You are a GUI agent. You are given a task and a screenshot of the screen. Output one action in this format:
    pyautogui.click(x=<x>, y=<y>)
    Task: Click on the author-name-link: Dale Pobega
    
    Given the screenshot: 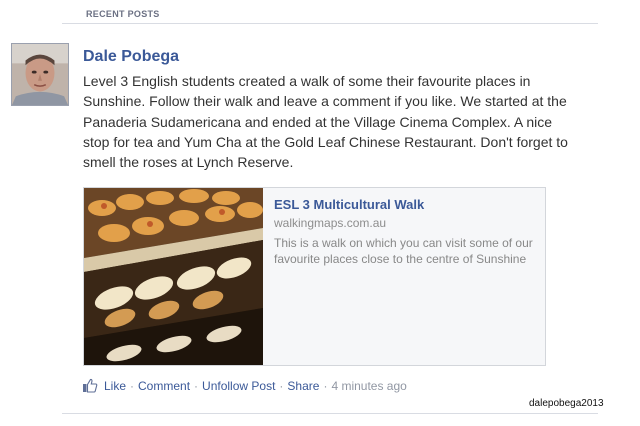 What is the action you would take?
    pyautogui.click(x=131, y=57)
    